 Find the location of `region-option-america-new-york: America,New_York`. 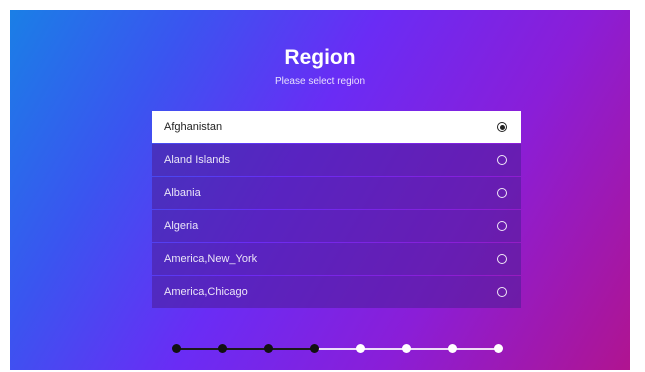

region-option-america-new-york: America,New_York is located at coordinates (336, 259).